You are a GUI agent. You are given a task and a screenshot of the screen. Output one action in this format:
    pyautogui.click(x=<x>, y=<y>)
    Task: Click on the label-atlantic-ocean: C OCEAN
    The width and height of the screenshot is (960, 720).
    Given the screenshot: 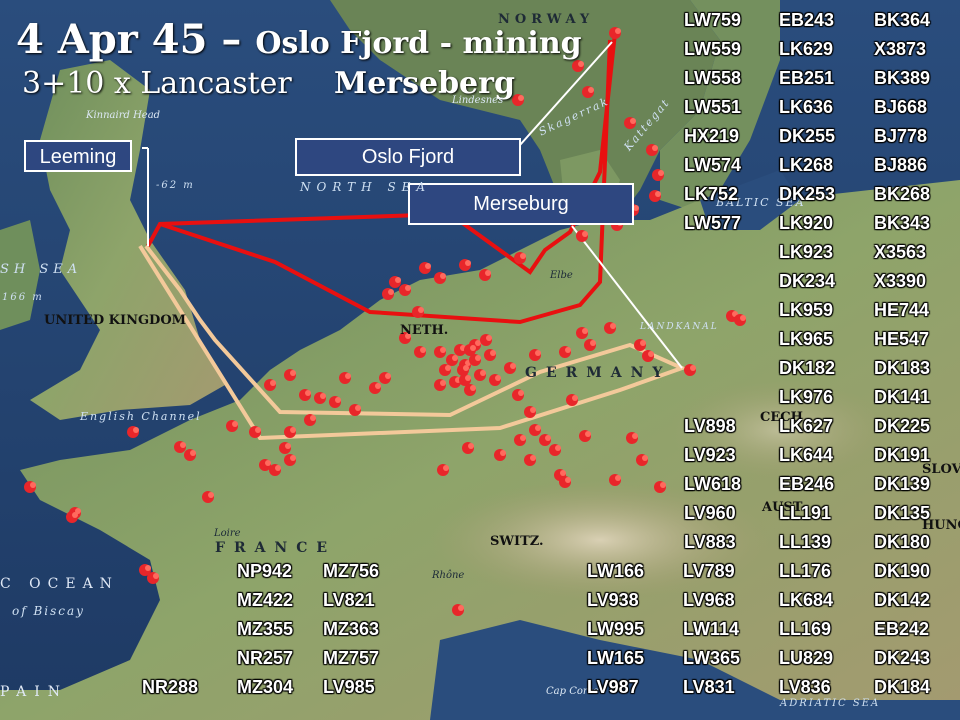 What is the action you would take?
    pyautogui.click(x=59, y=584)
    